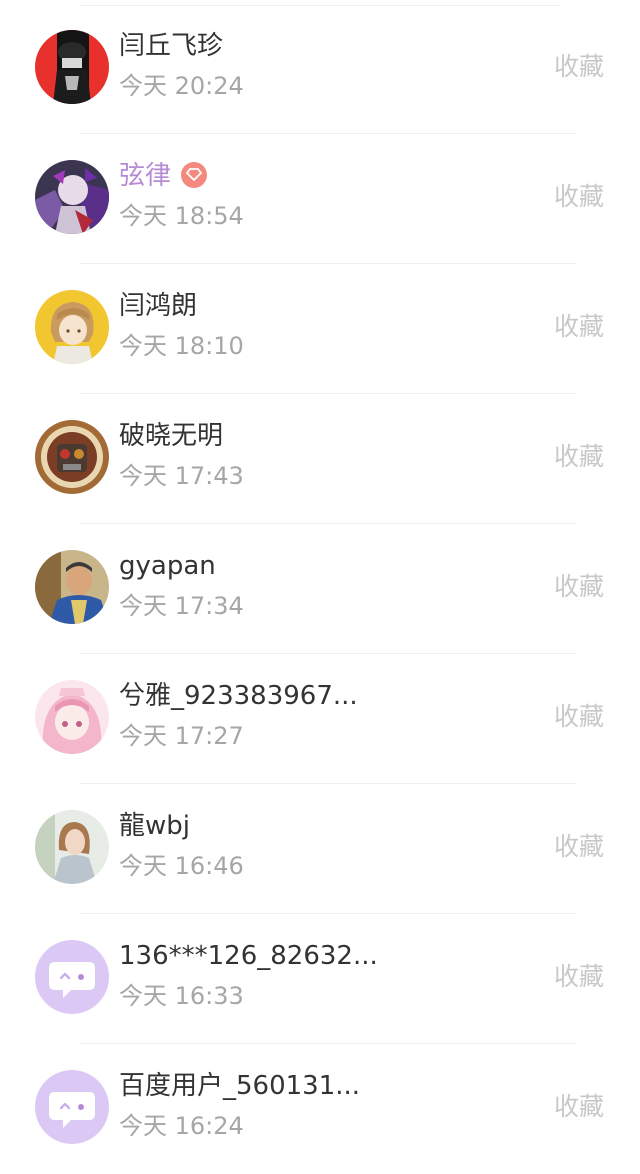  I want to click on list-item: 兮雅_923383967... 今天 17:27 收藏, so click(320, 719).